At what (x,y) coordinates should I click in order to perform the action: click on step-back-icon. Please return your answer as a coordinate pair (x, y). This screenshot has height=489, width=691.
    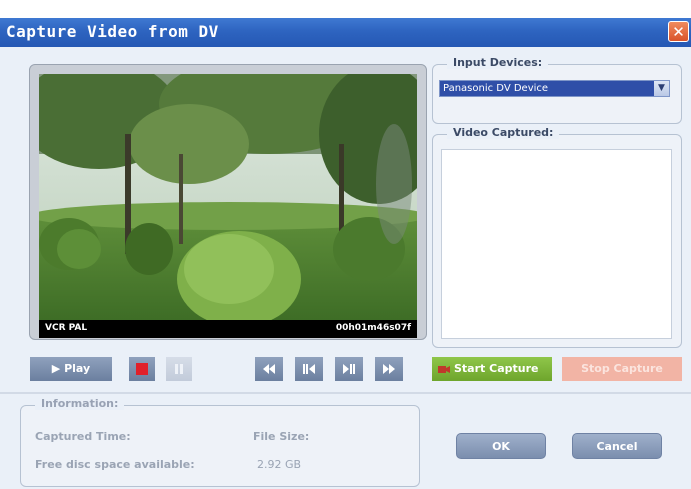
    Looking at the image, I should click on (309, 369).